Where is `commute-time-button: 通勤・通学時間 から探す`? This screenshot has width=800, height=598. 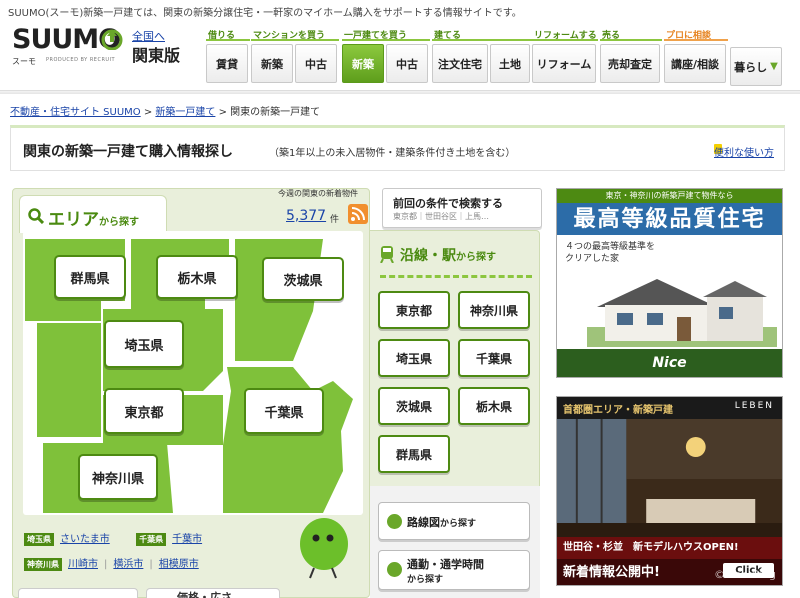 commute-time-button: 通勤・通学時間 から探す is located at coordinates (454, 570).